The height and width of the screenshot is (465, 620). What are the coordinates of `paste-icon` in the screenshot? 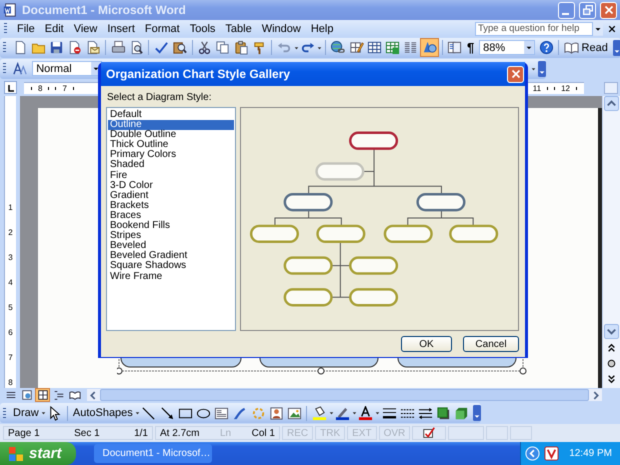 It's located at (241, 47).